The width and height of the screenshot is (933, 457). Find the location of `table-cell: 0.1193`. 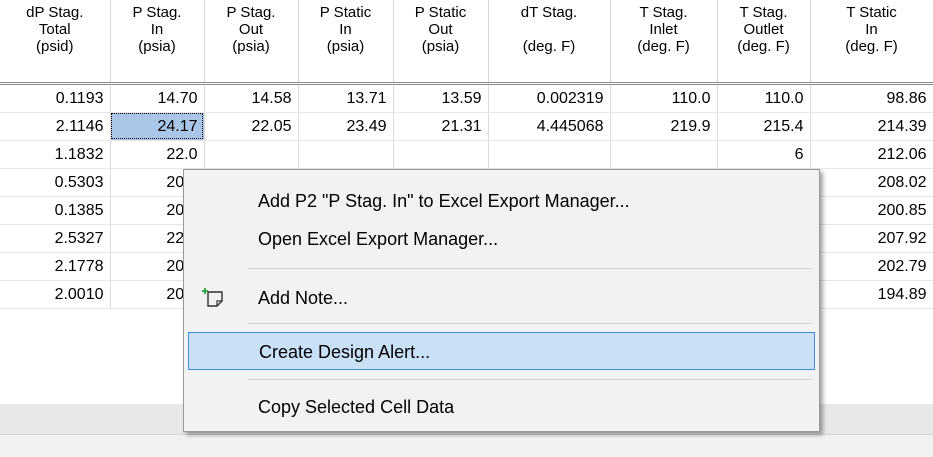

table-cell: 0.1193 is located at coordinates (55, 98).